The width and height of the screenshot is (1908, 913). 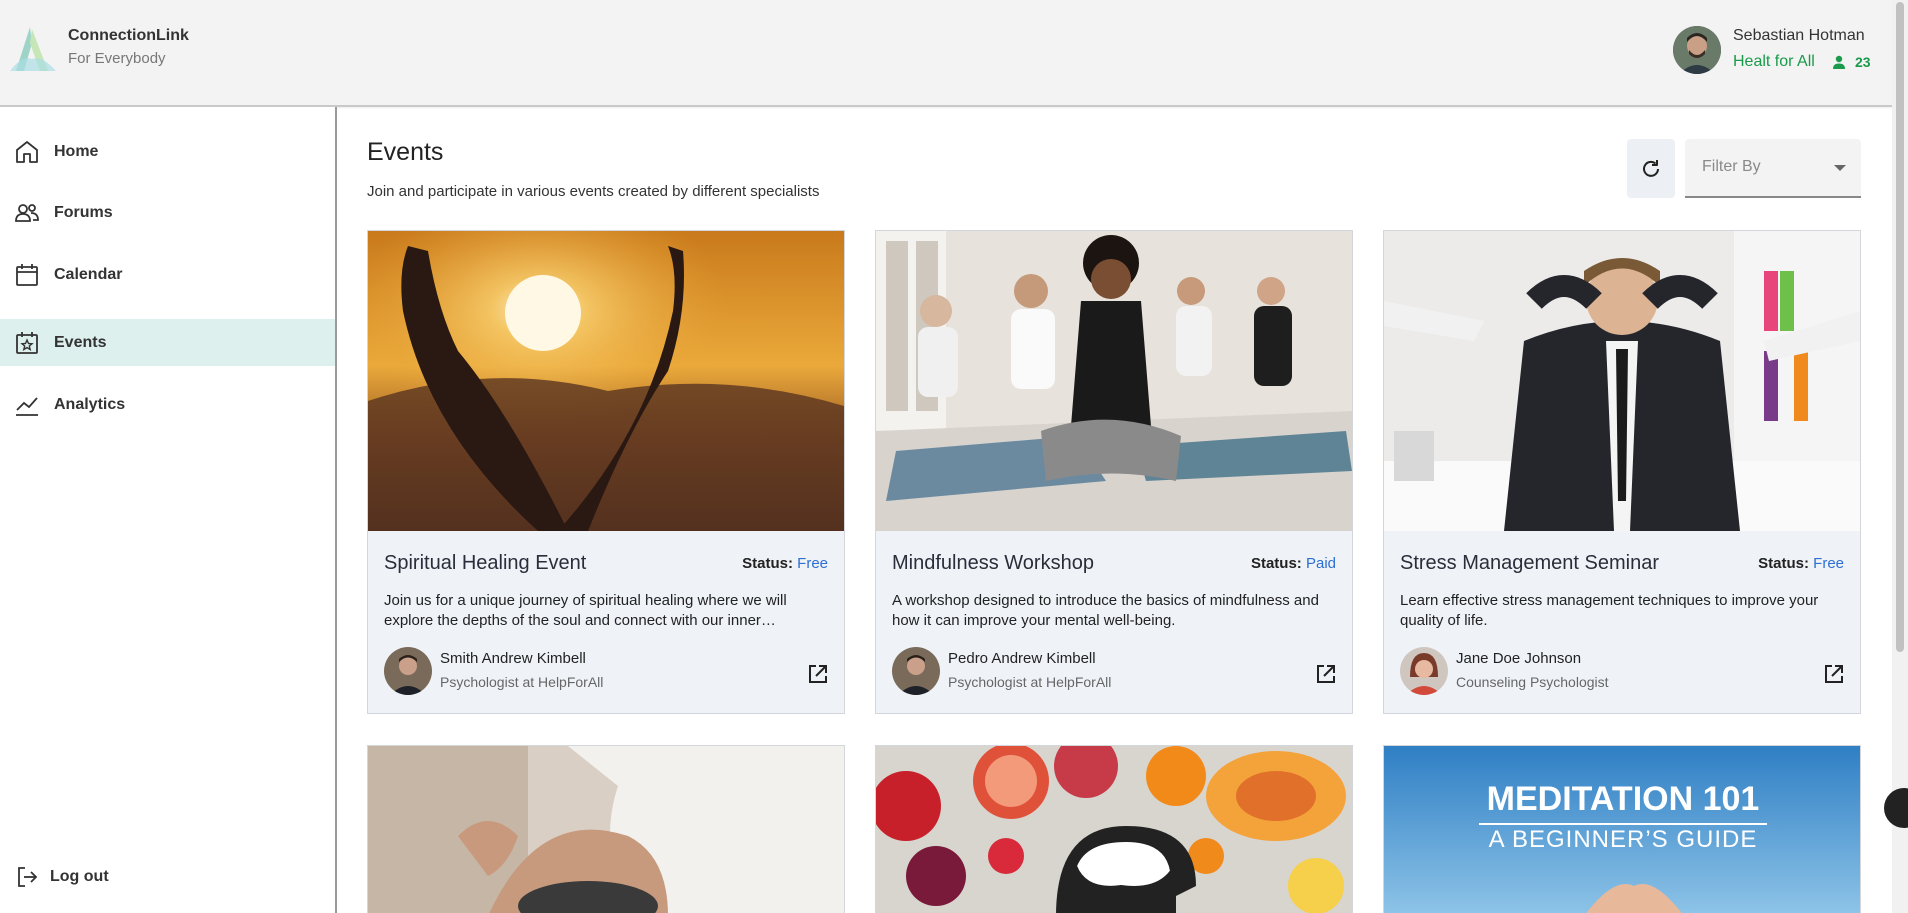 What do you see at coordinates (1623, 839) in the screenshot?
I see `image-subheading: A BEGINNER’S GUIDE` at bounding box center [1623, 839].